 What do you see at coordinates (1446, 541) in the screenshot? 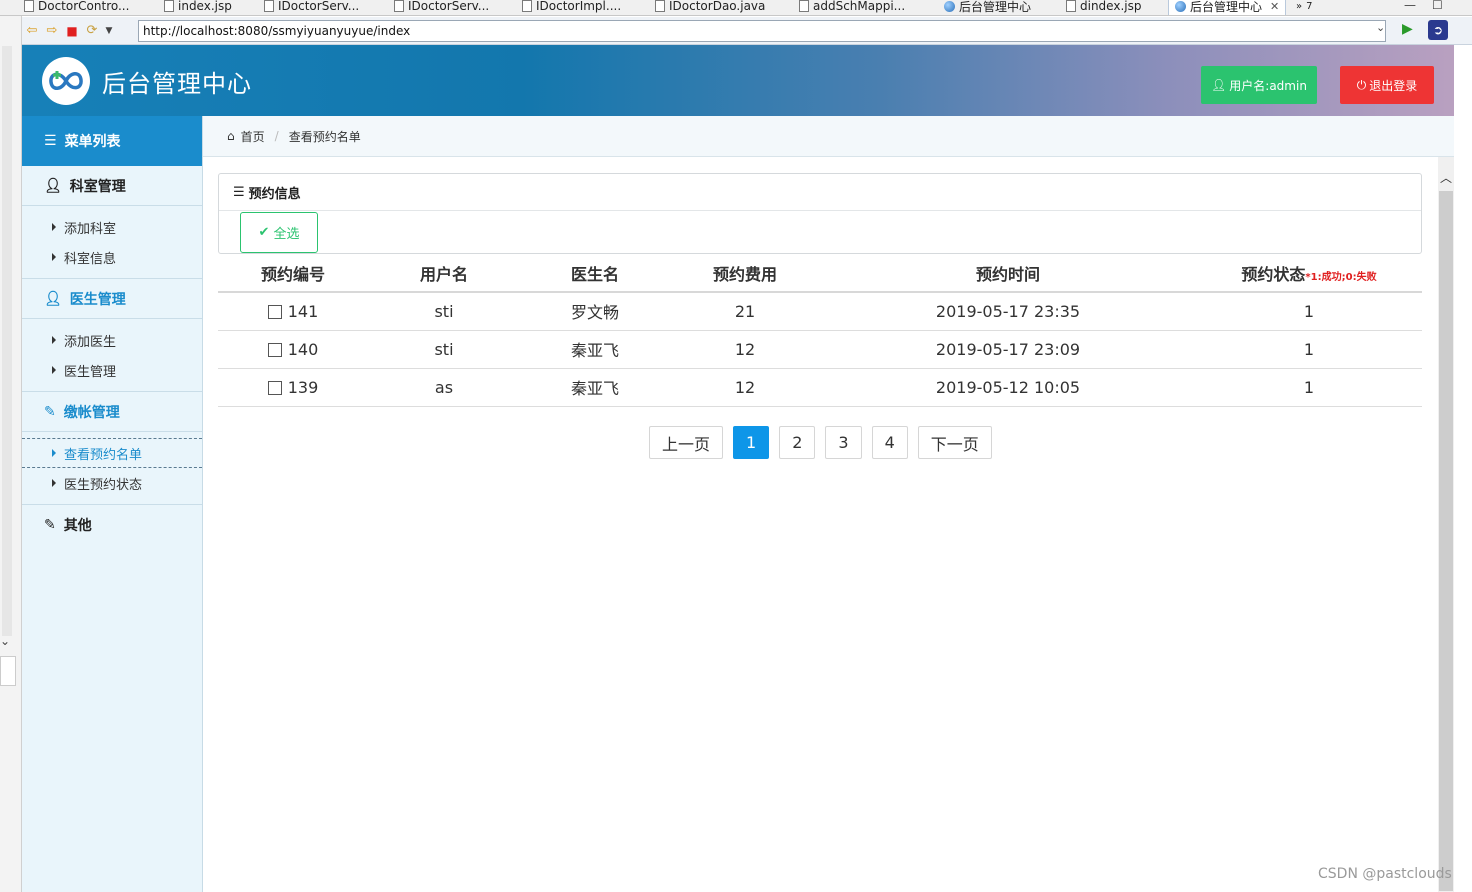
I see `scrollbar-thumb` at bounding box center [1446, 541].